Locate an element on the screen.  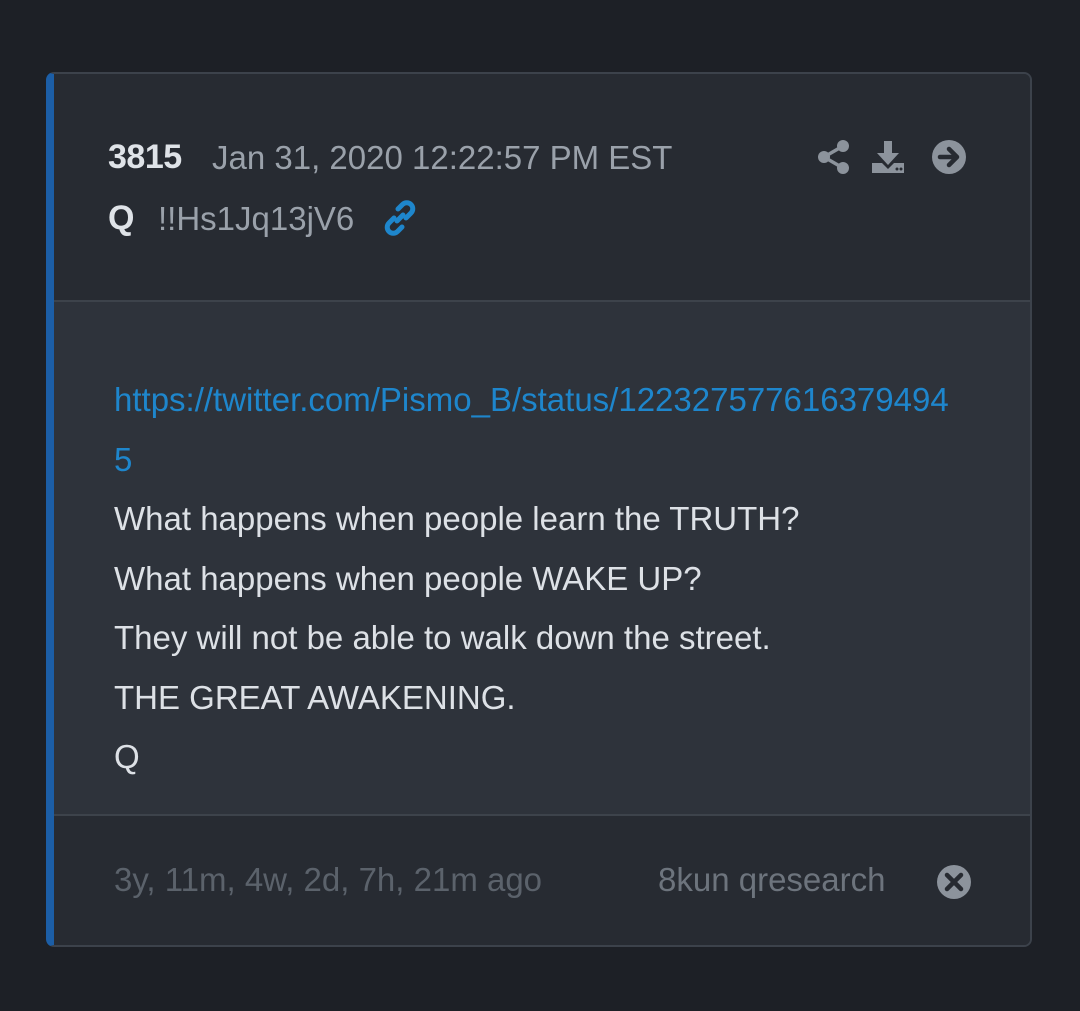
post-source: 8kun qresearch is located at coordinates (772, 879).